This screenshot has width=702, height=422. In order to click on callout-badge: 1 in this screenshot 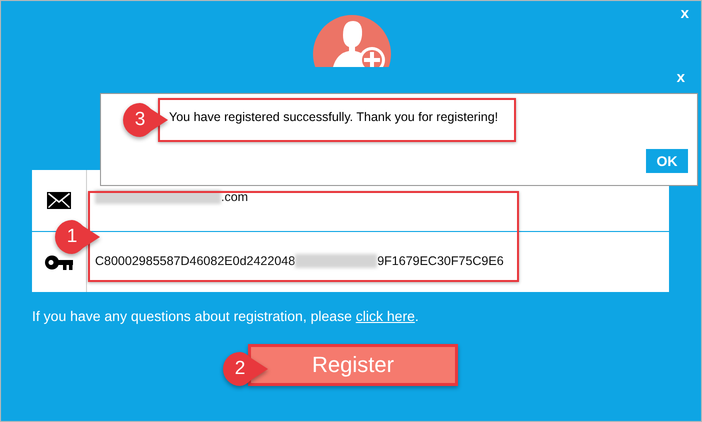, I will do `click(77, 237)`.